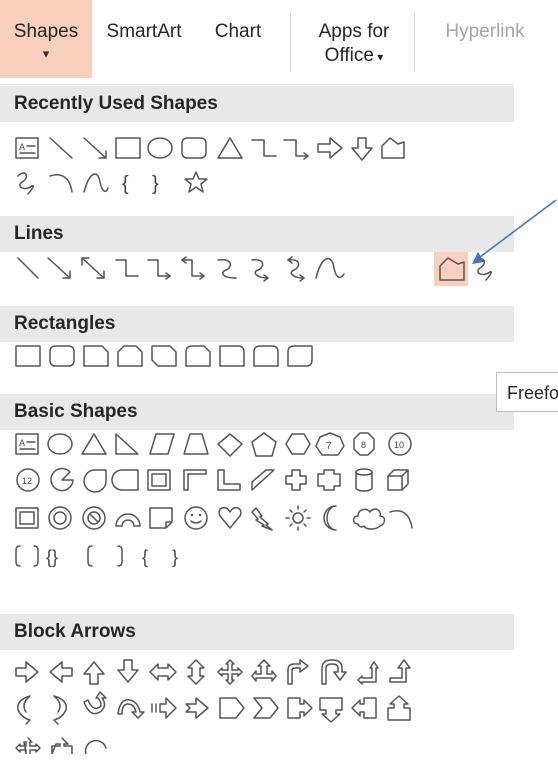 This screenshot has height=775, width=558. I want to click on half-frame-icon, so click(195, 480).